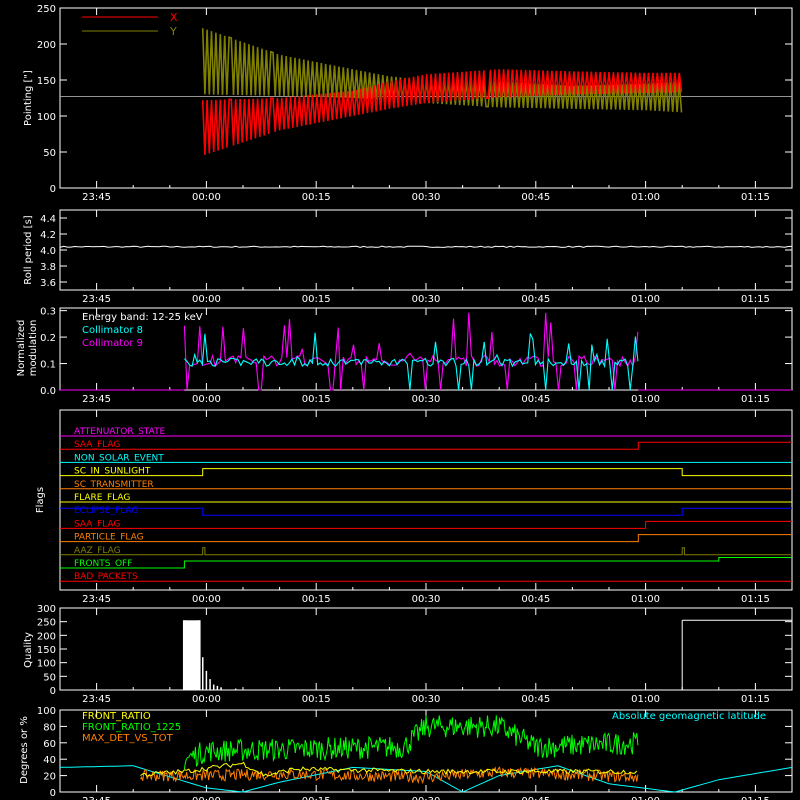  I want to click on ratios-geo-label: Absolute geomagnetic latitude, so click(689, 716).